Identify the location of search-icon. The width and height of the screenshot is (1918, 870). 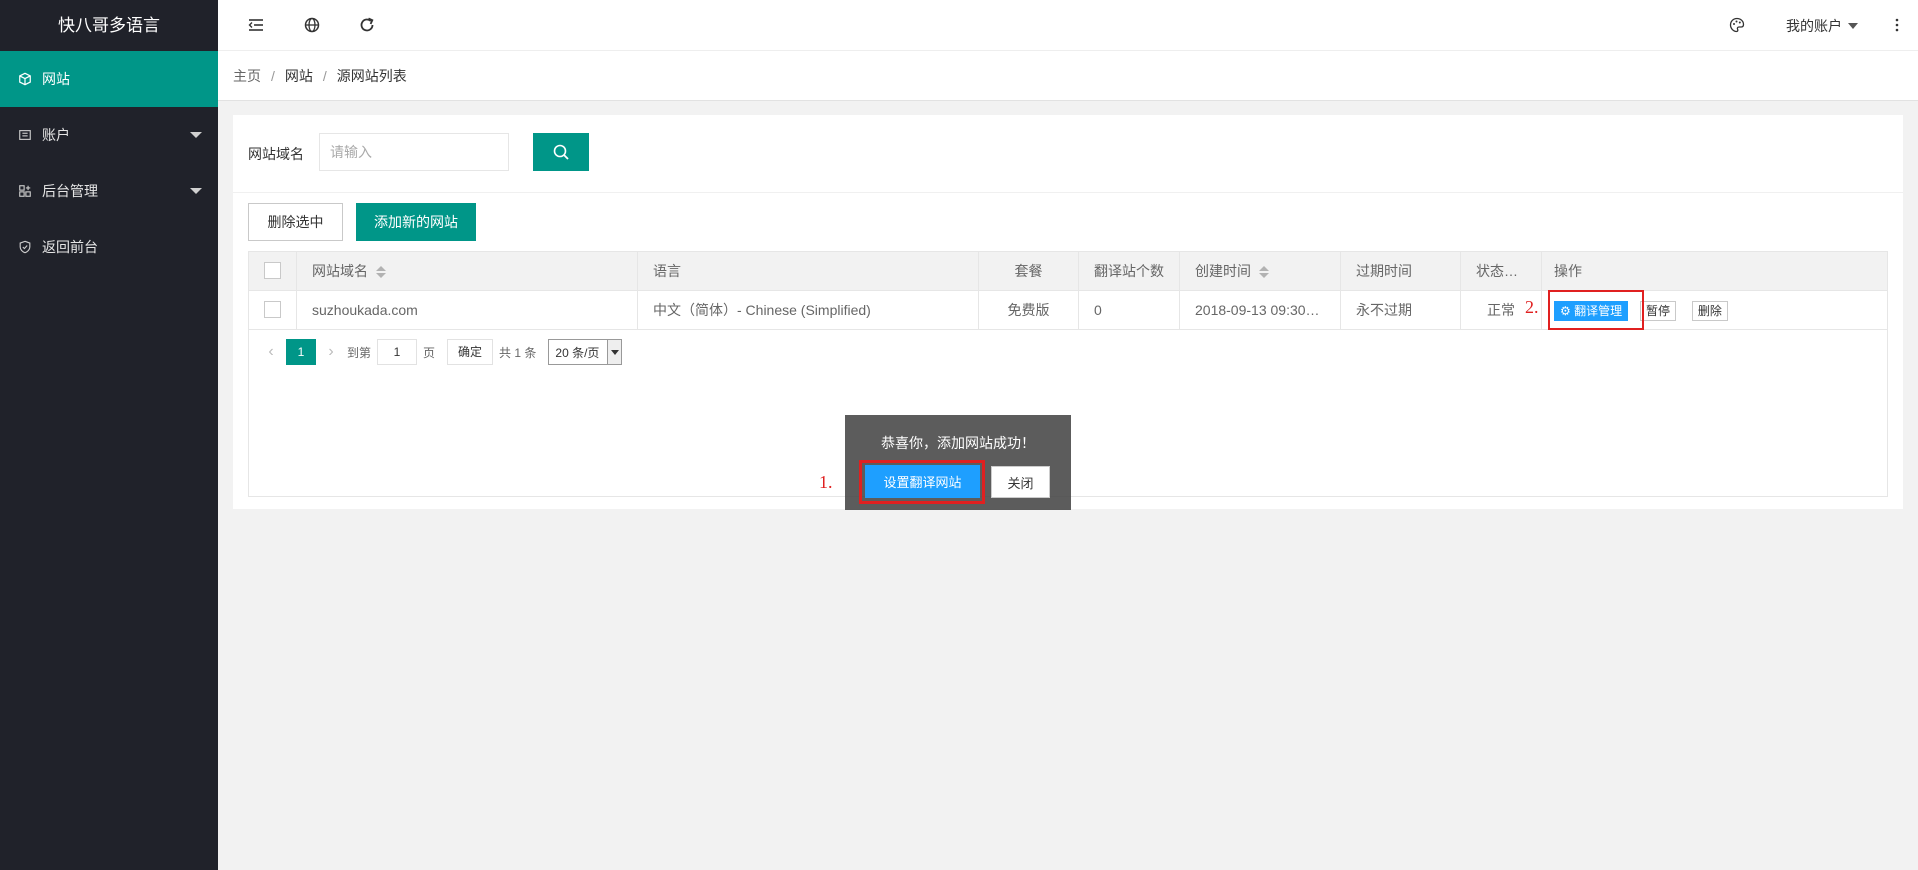
(561, 152).